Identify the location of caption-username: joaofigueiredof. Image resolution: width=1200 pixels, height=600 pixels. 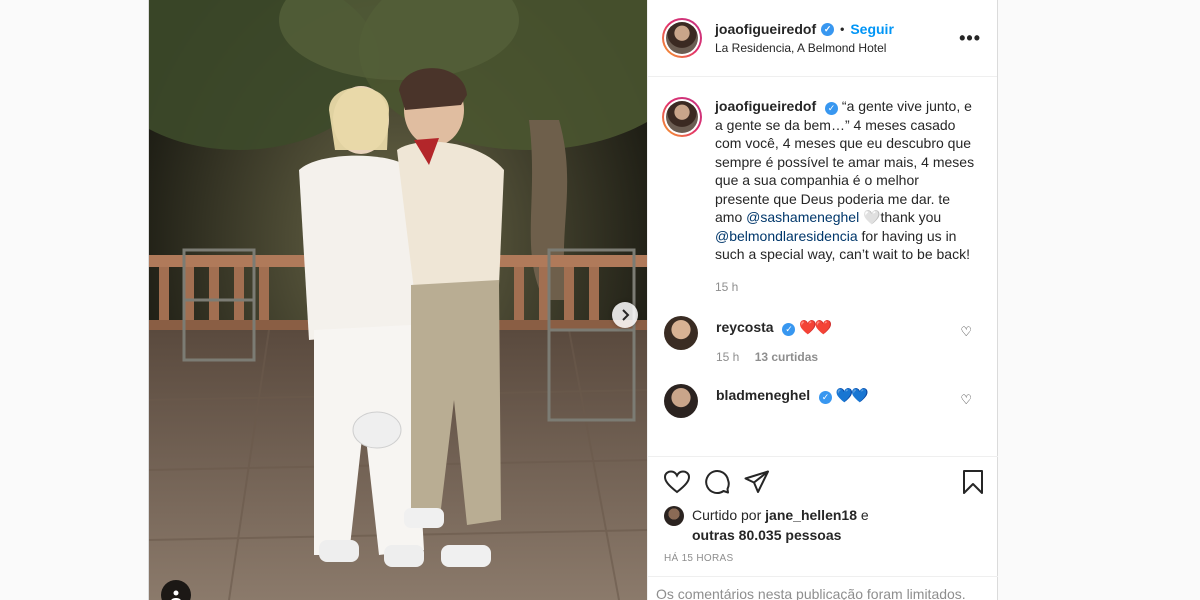
(765, 106).